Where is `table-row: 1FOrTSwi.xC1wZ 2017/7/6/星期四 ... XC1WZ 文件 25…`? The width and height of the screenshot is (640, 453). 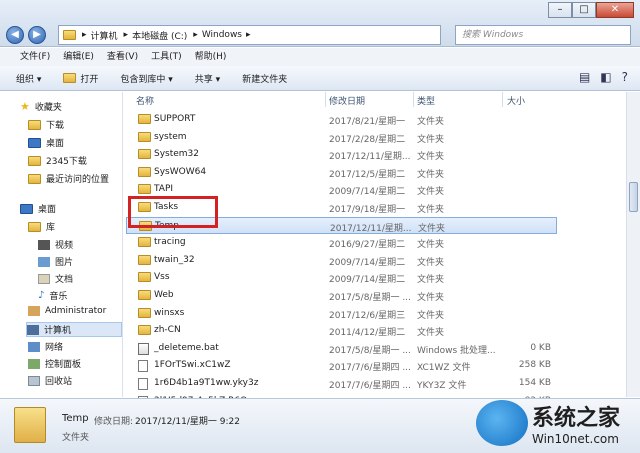 table-row: 1FOrTSwi.xC1wZ 2017/7/6/星期四 ... XC1WZ 文件 25… is located at coordinates (341, 365).